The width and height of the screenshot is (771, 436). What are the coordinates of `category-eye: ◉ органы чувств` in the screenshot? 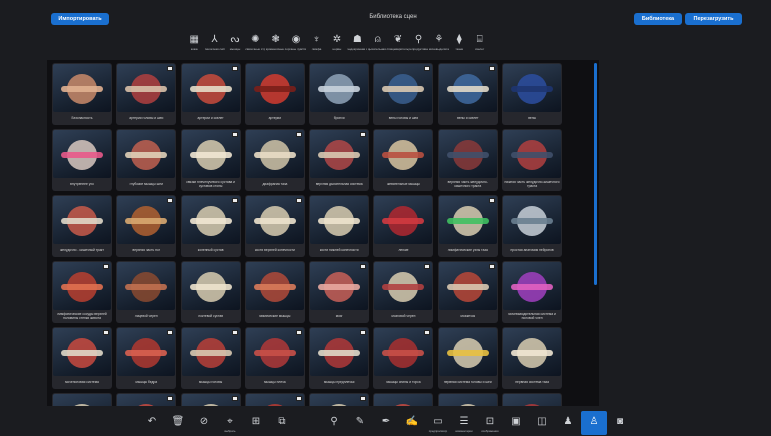 It's located at (296, 42).